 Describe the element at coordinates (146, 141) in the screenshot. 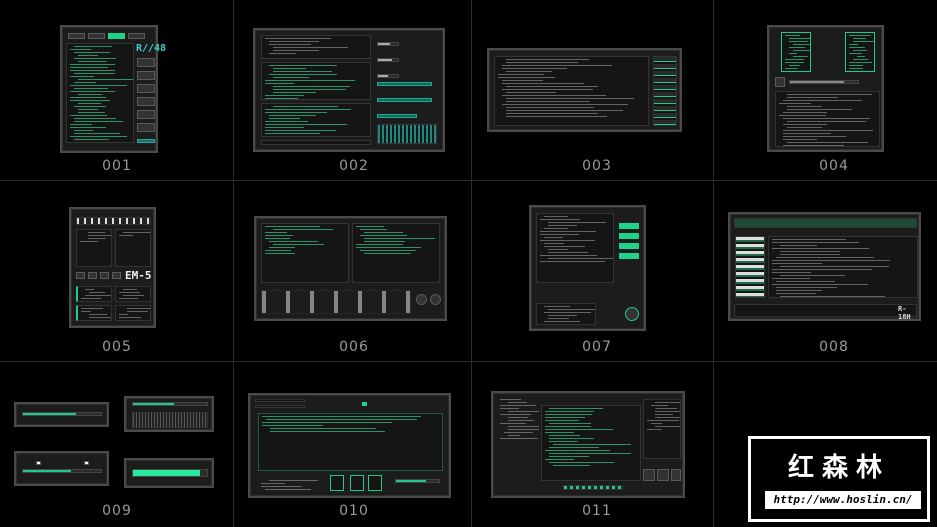

I see `confirm-button` at that location.